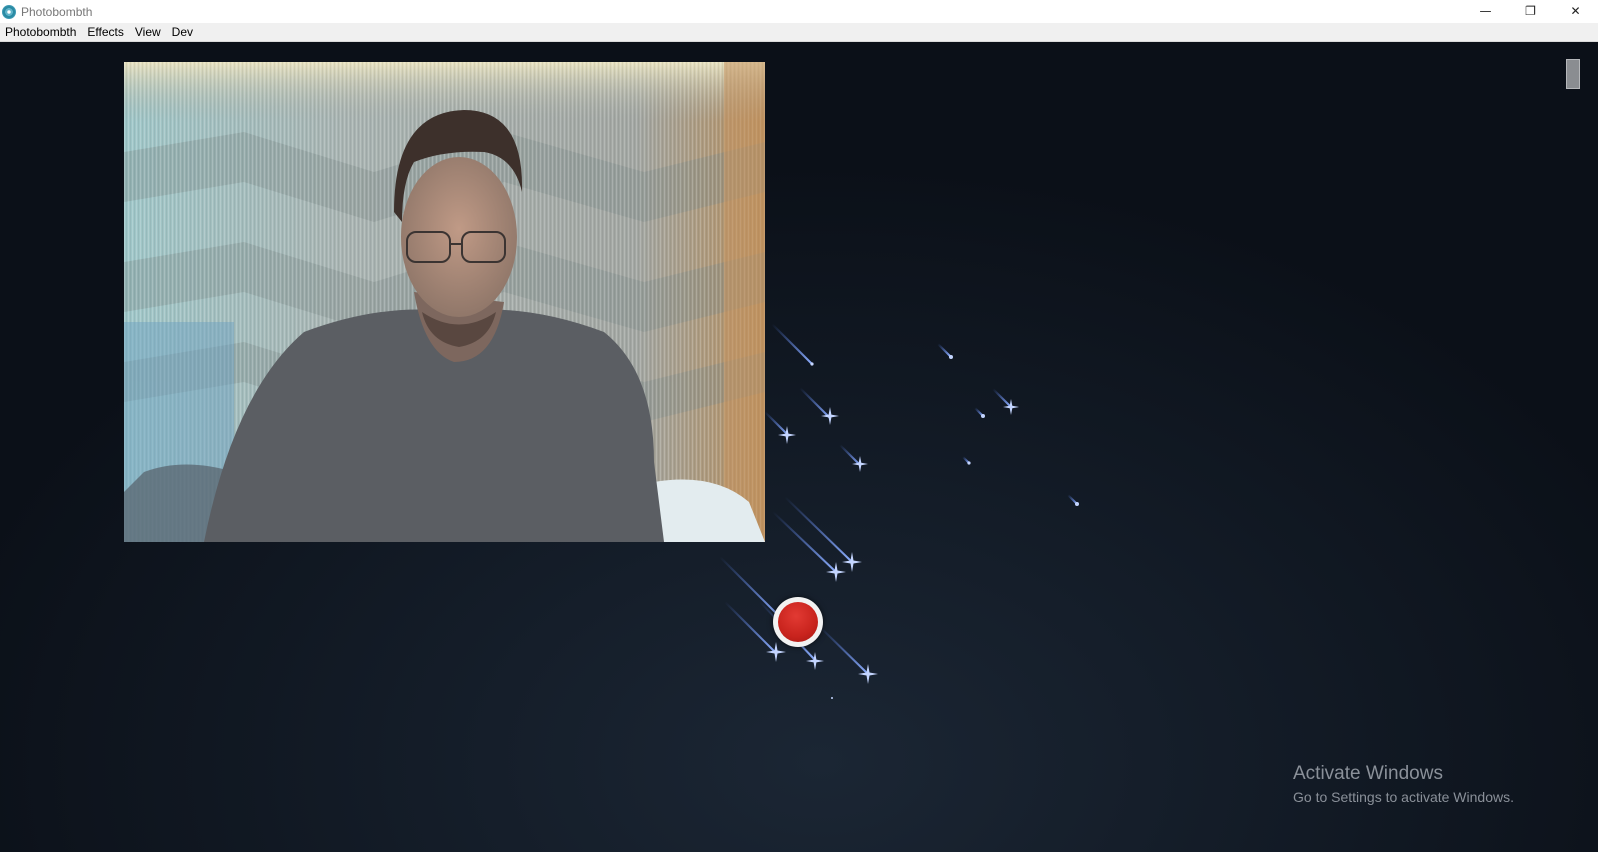  Describe the element at coordinates (1575, 11) in the screenshot. I see `close-button: ✕` at that location.